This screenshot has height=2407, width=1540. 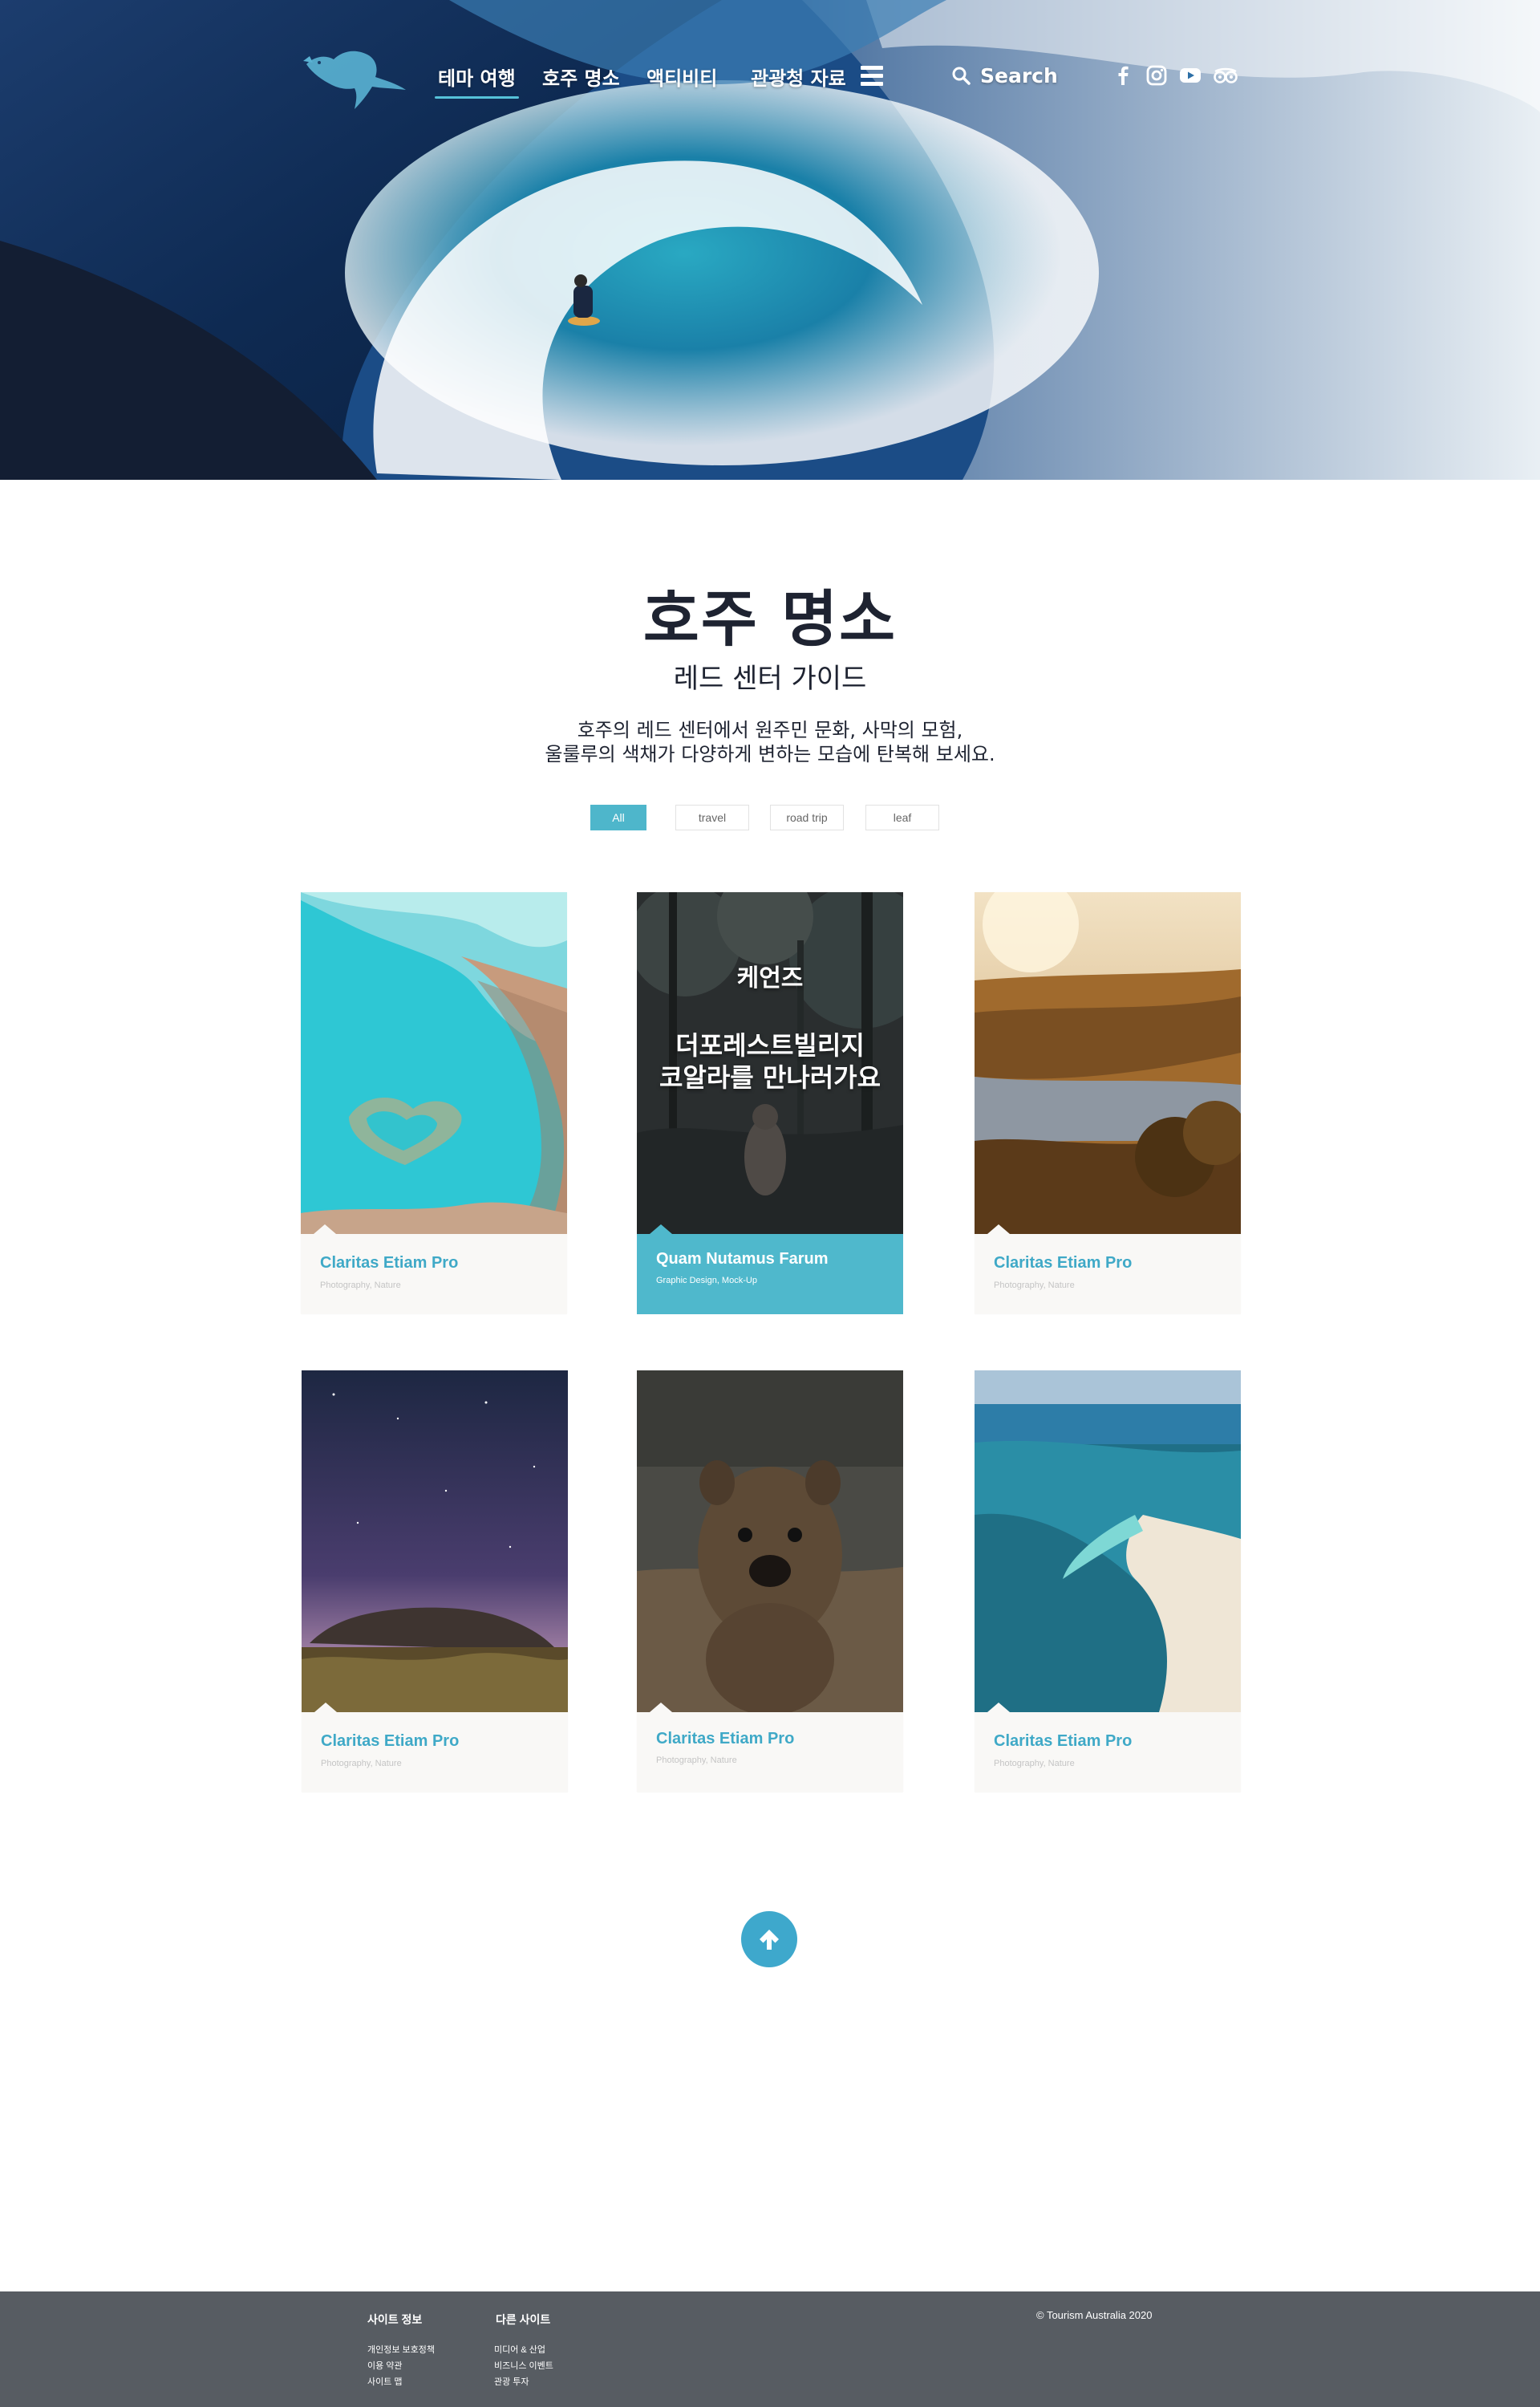 I want to click on card-image-sandbar-beach, so click(x=1108, y=1541).